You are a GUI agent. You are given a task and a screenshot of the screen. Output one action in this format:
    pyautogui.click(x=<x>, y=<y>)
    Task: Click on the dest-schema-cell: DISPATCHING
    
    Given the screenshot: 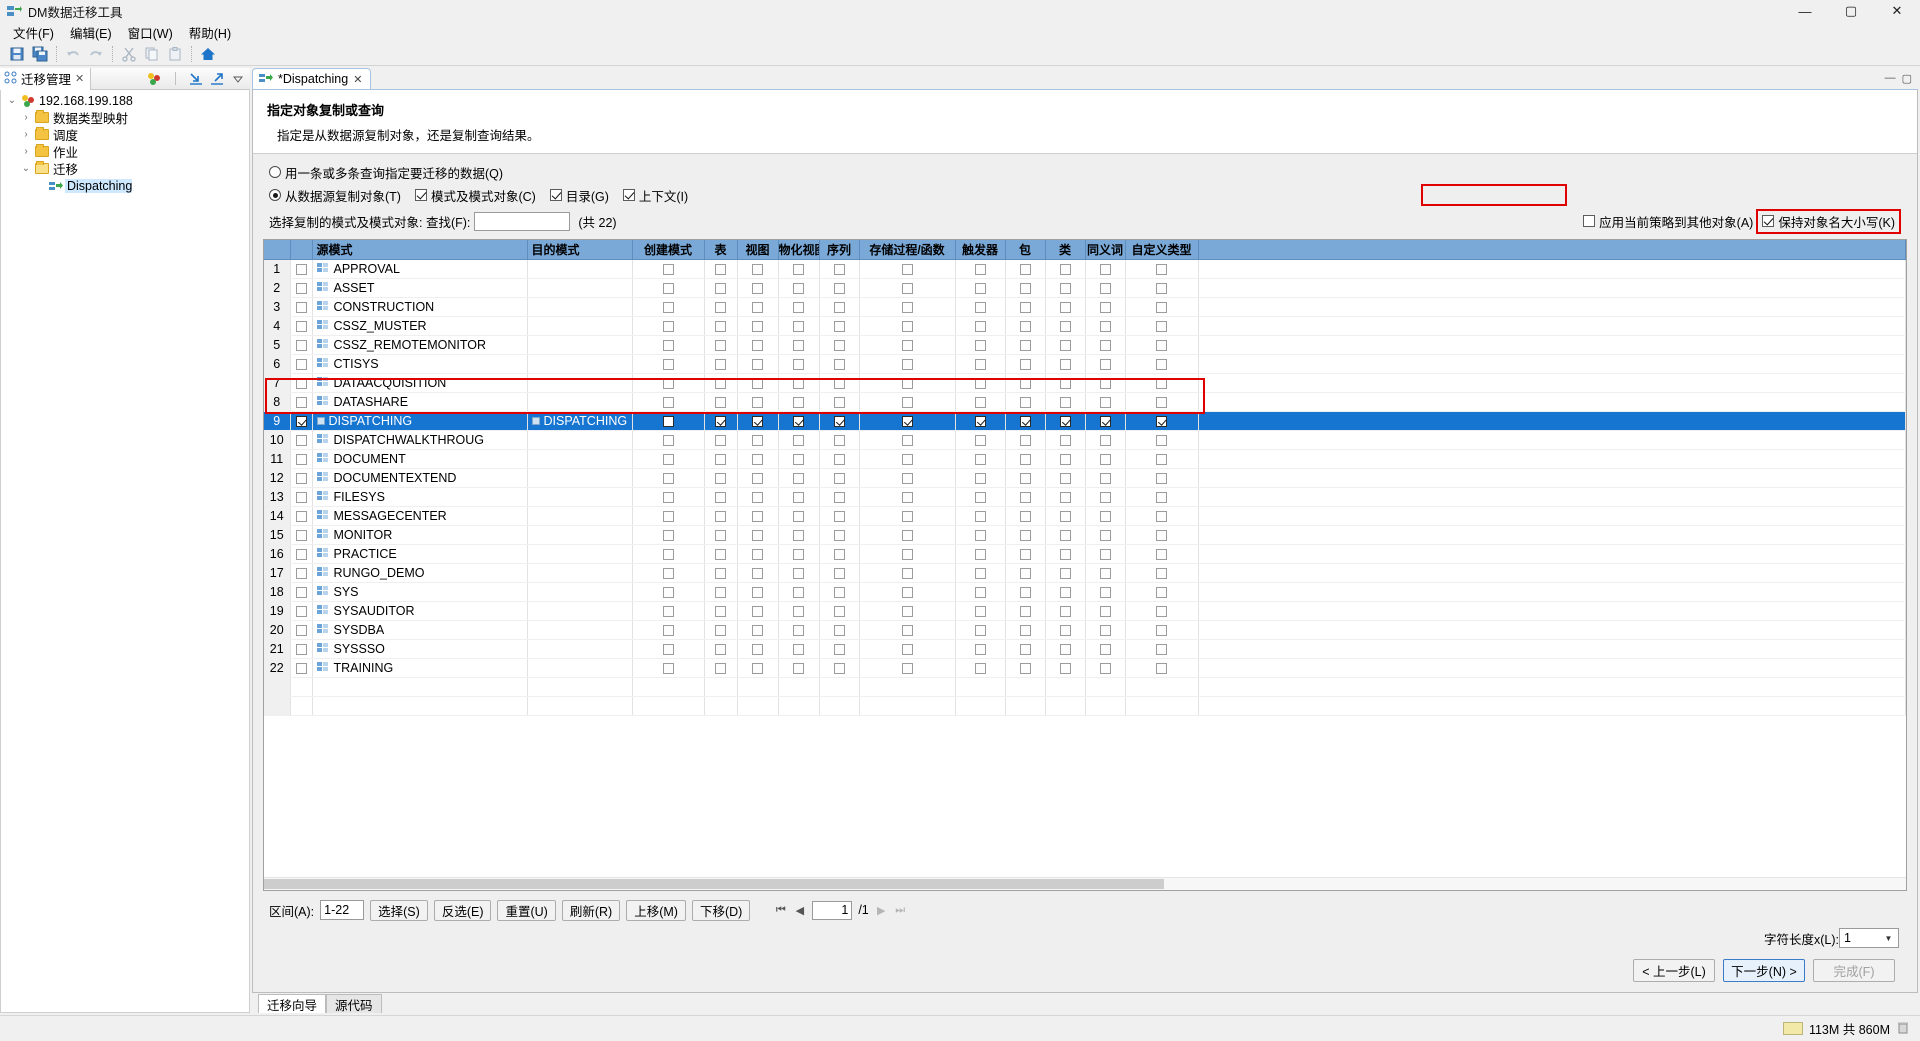 What is the action you would take?
    pyautogui.click(x=580, y=421)
    